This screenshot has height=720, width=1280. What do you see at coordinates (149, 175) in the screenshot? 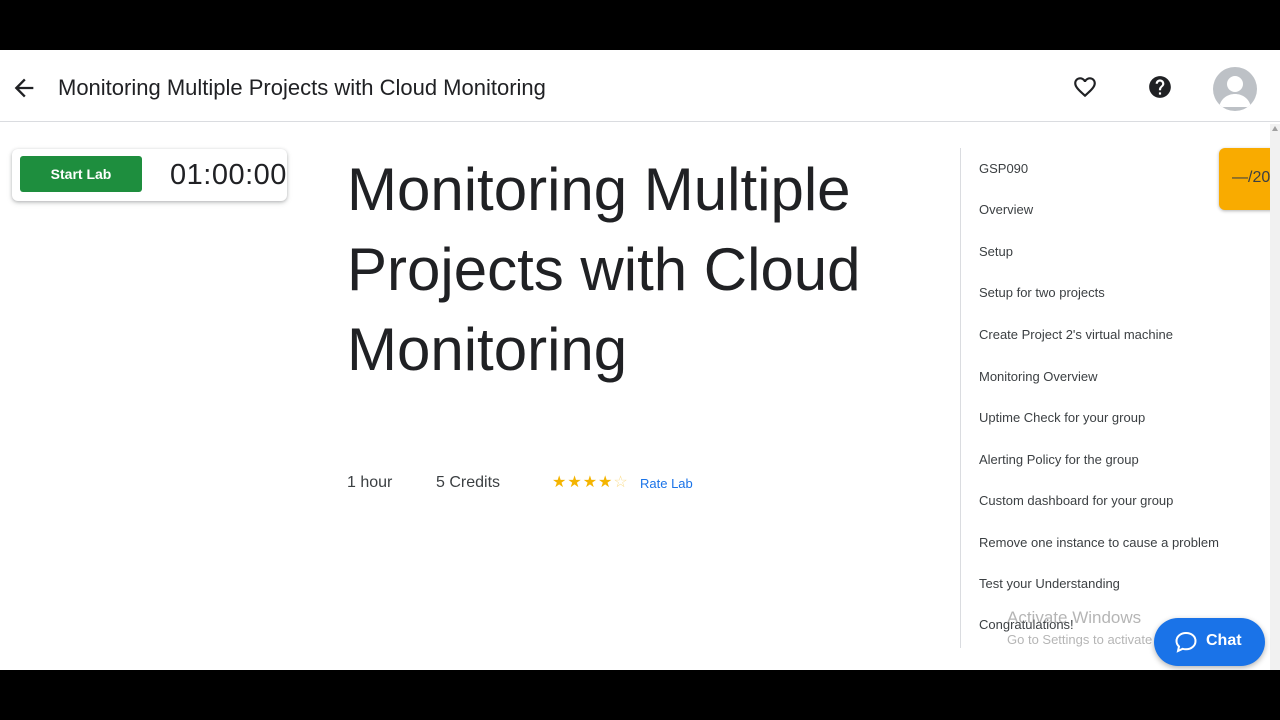
I see `lab-control-card: Start Lab 01:00:00` at bounding box center [149, 175].